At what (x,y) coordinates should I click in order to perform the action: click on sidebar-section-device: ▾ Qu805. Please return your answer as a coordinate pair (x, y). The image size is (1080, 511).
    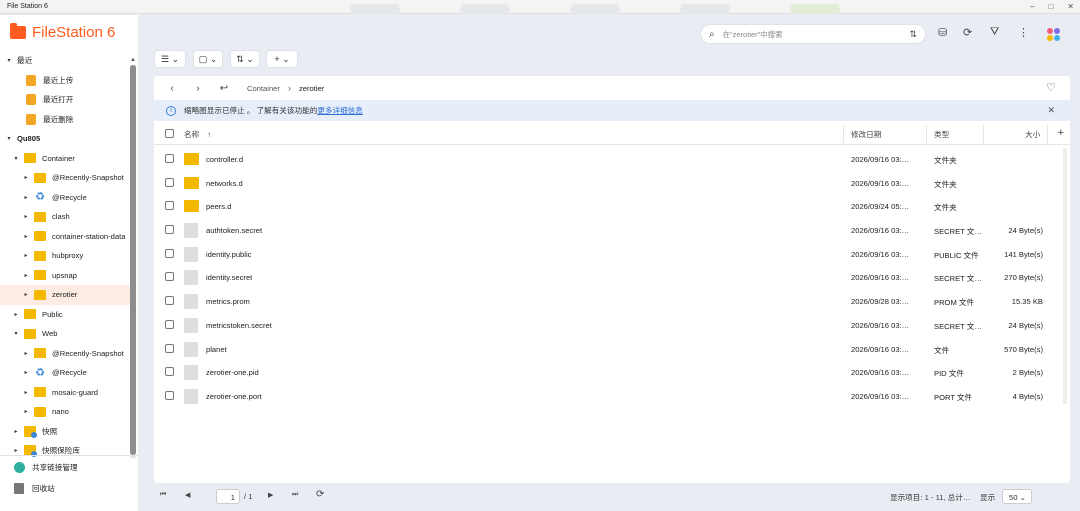
    Looking at the image, I should click on (65, 139).